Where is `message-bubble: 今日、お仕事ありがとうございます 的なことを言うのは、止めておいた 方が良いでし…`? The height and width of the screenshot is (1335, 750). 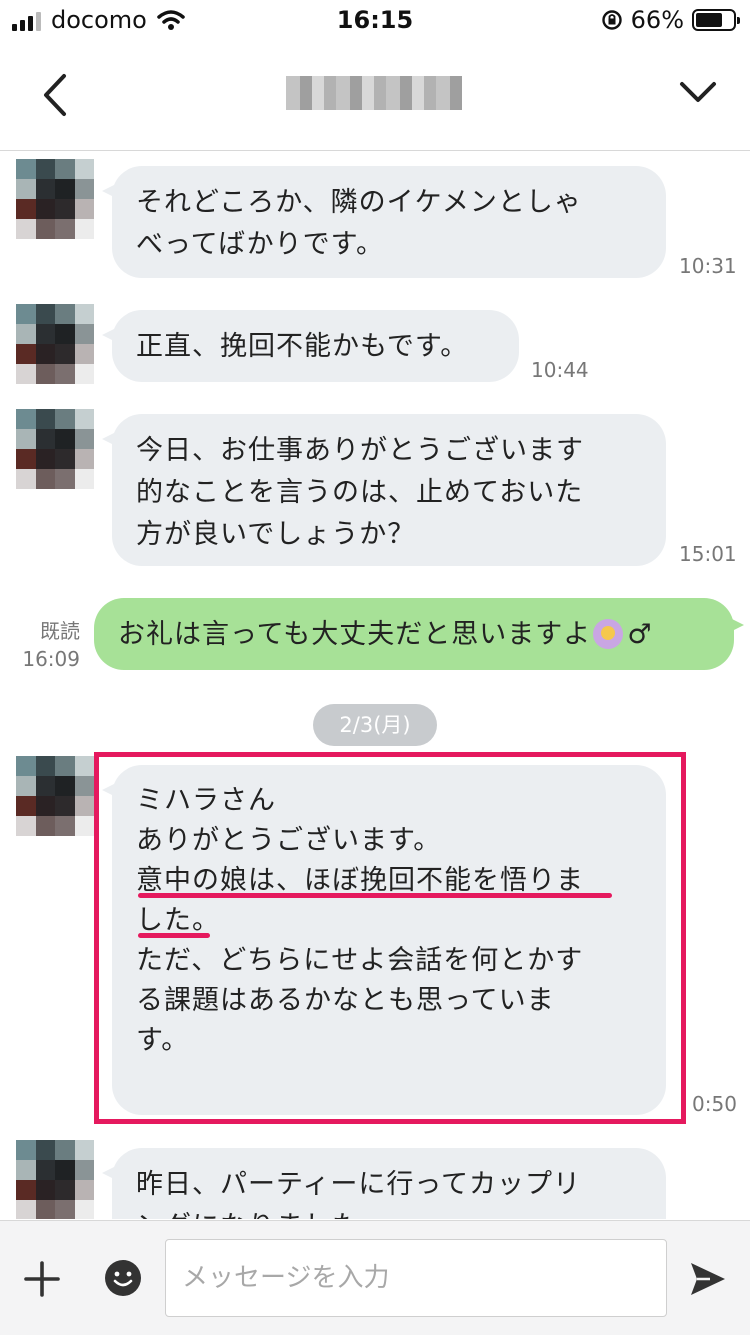 message-bubble: 今日、お仕事ありがとうございます 的なことを言うのは、止めておいた 方が良いでし… is located at coordinates (384, 490).